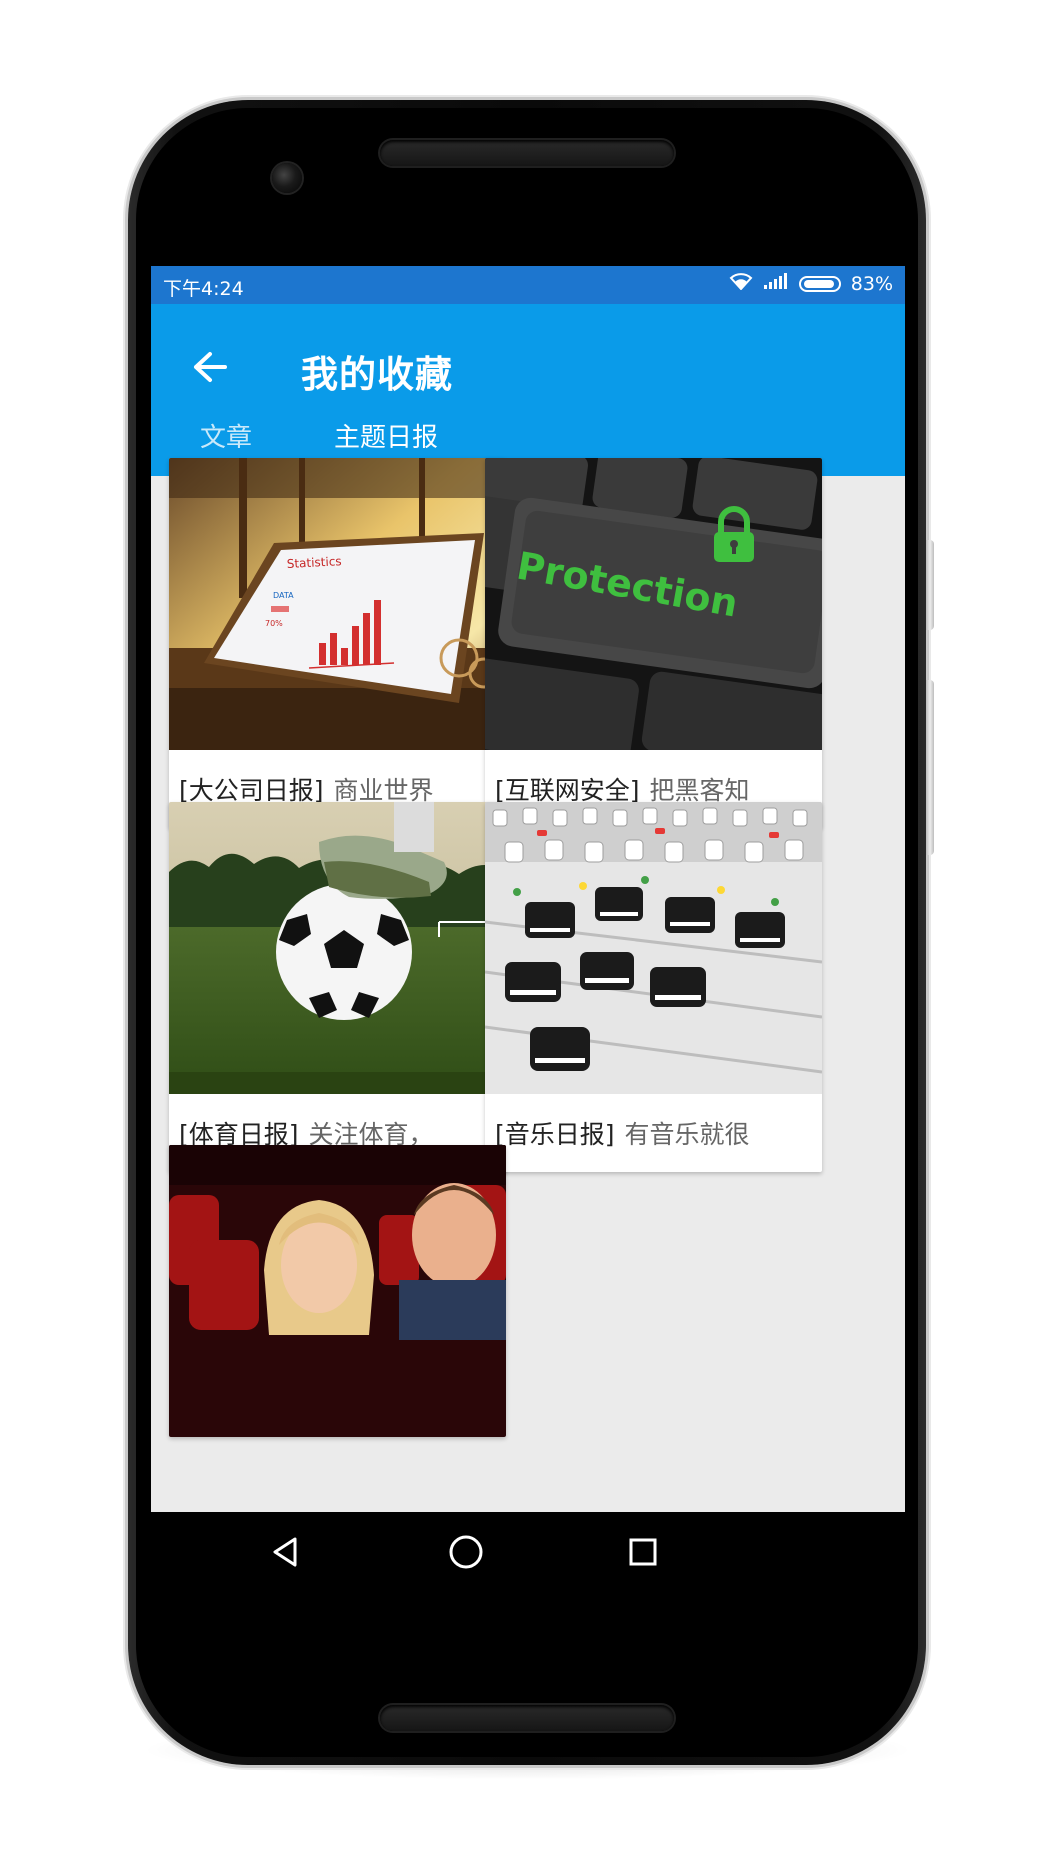 This screenshot has height=1875, width=1055. Describe the element at coordinates (653, 604) in the screenshot. I see `card-image-keyboard-protection: Protection` at that location.